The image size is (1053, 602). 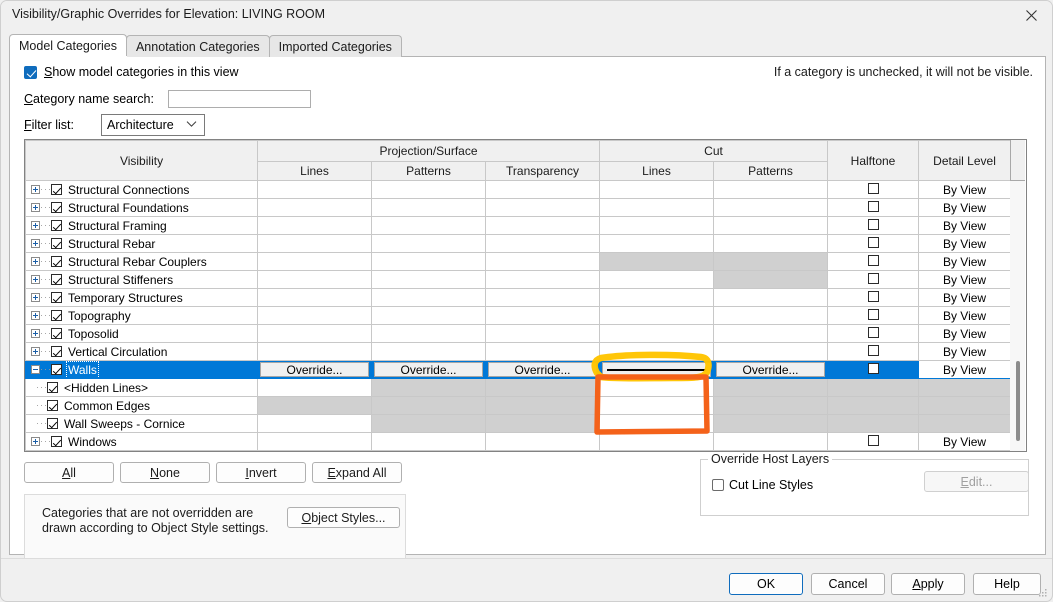 What do you see at coordinates (69, 472) in the screenshot?
I see `select-all-button: All` at bounding box center [69, 472].